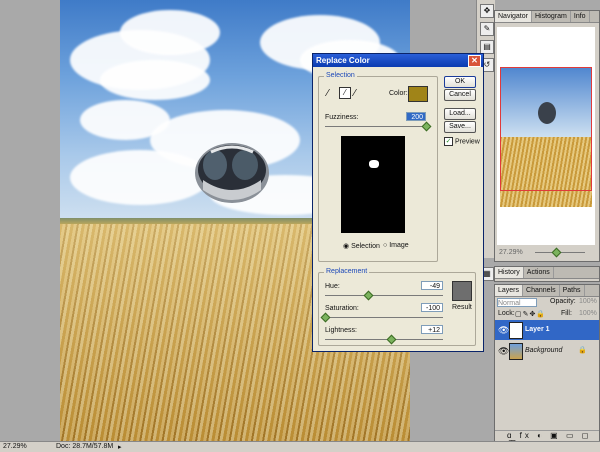 The height and width of the screenshot is (452, 600). Describe the element at coordinates (530, 314) in the screenshot. I see `lock-icons: ▢✎✥🔒` at that location.